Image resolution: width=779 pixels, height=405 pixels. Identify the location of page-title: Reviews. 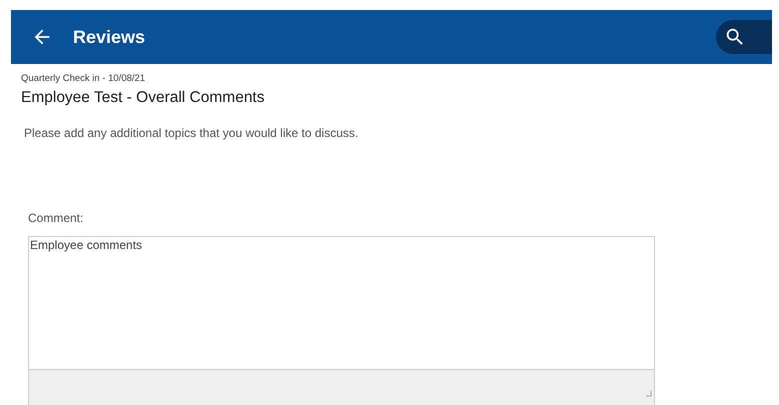
(109, 37).